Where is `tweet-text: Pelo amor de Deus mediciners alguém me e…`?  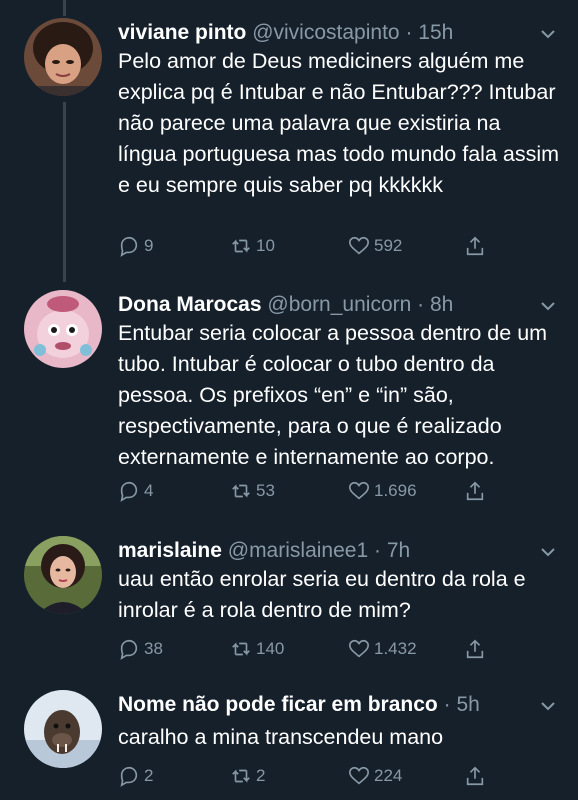 tweet-text: Pelo amor de Deus mediciners alguém me e… is located at coordinates (339, 123).